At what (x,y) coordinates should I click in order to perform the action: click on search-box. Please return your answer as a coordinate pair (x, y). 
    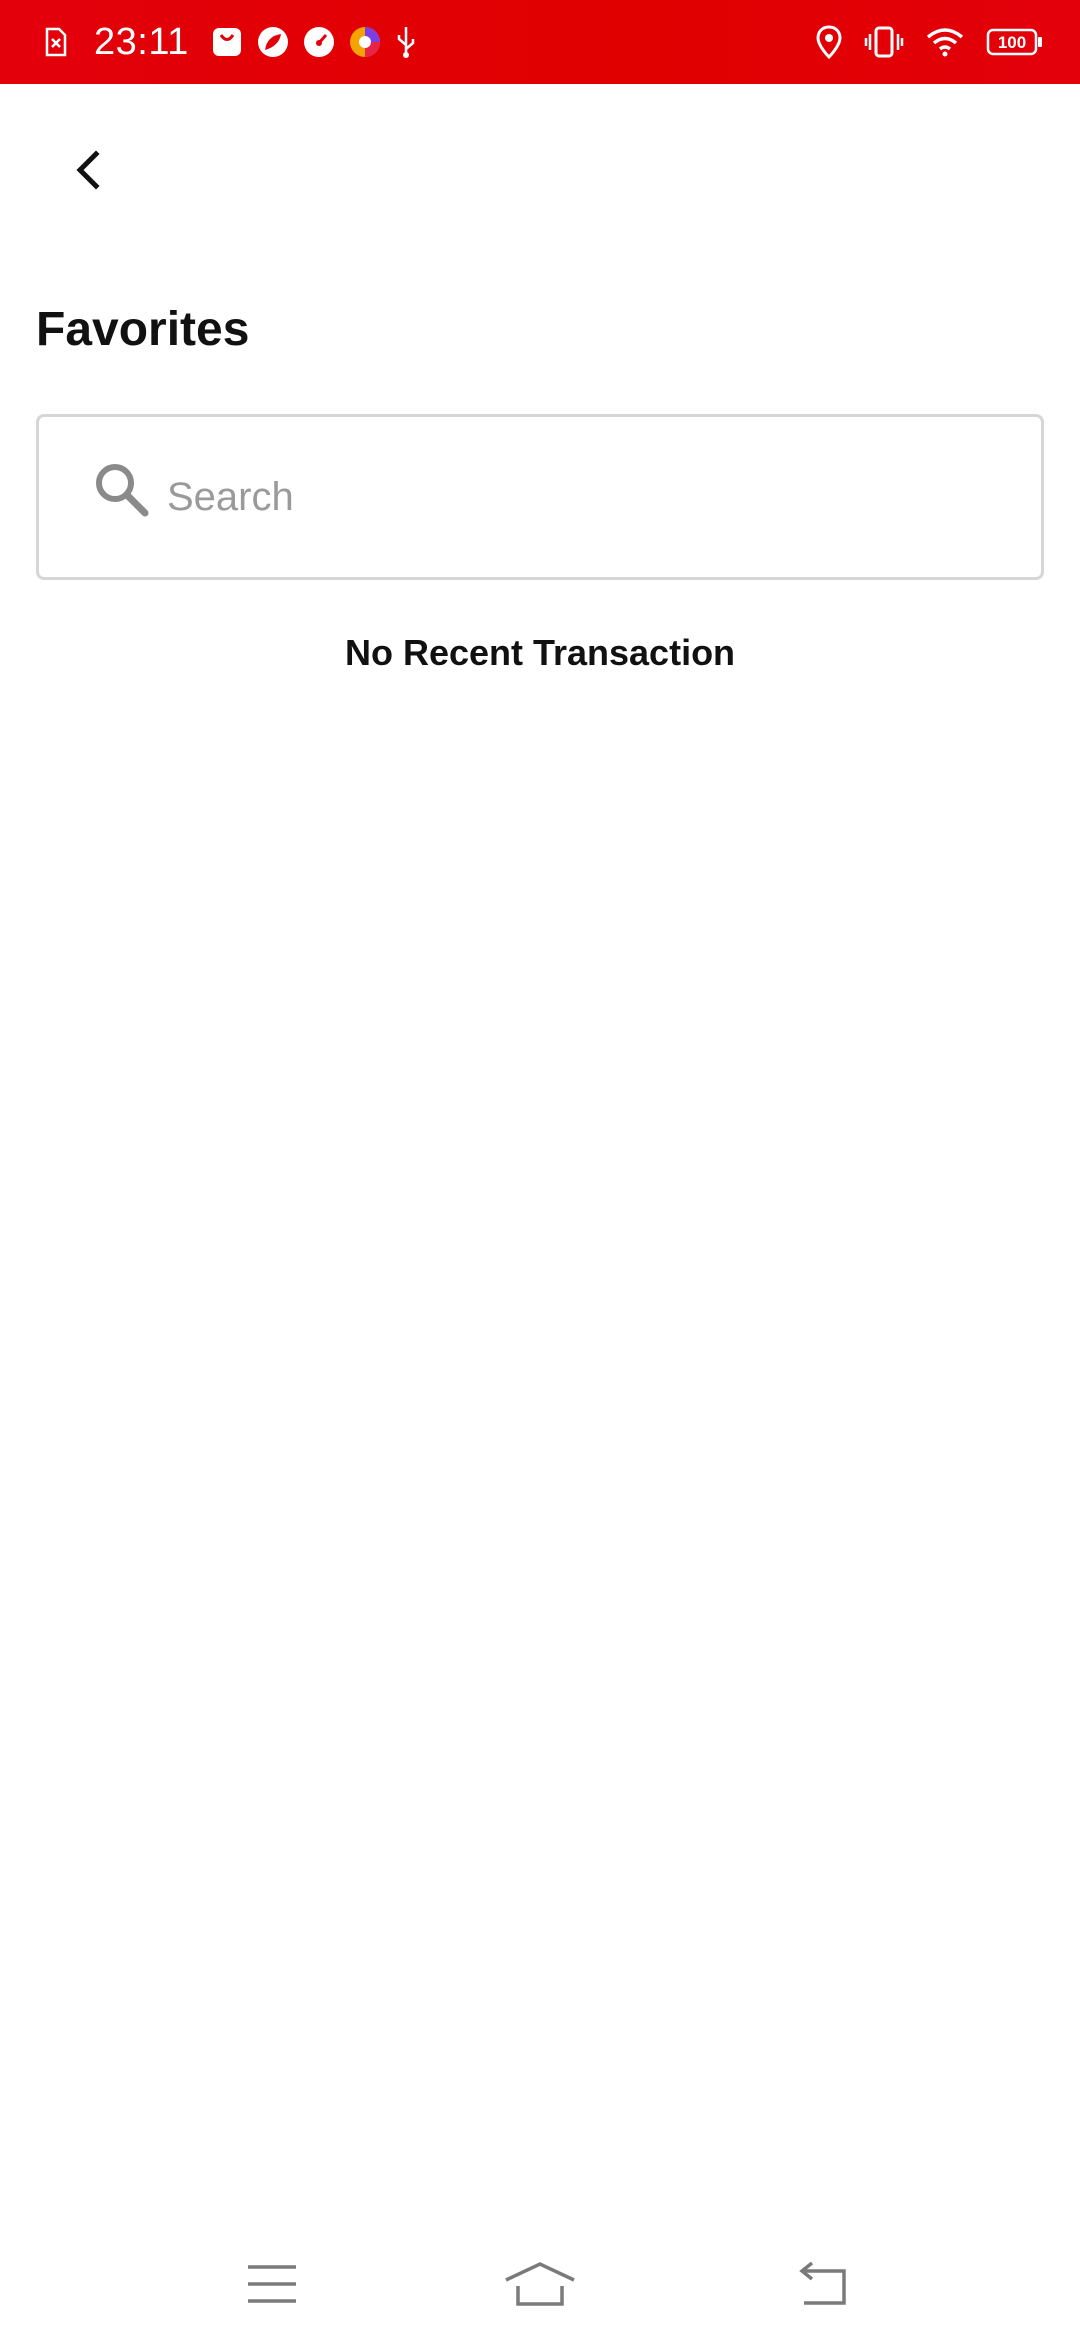
    Looking at the image, I should click on (540, 497).